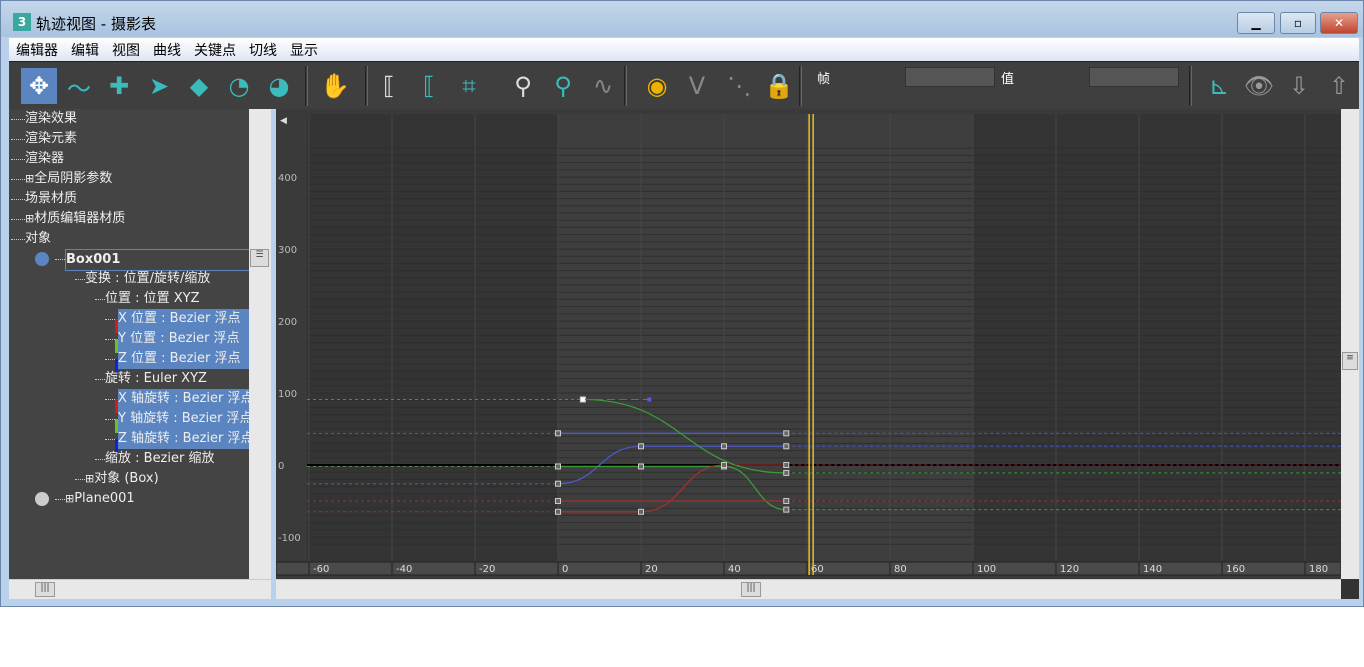  I want to click on zoom-icon: ⚲, so click(523, 86).